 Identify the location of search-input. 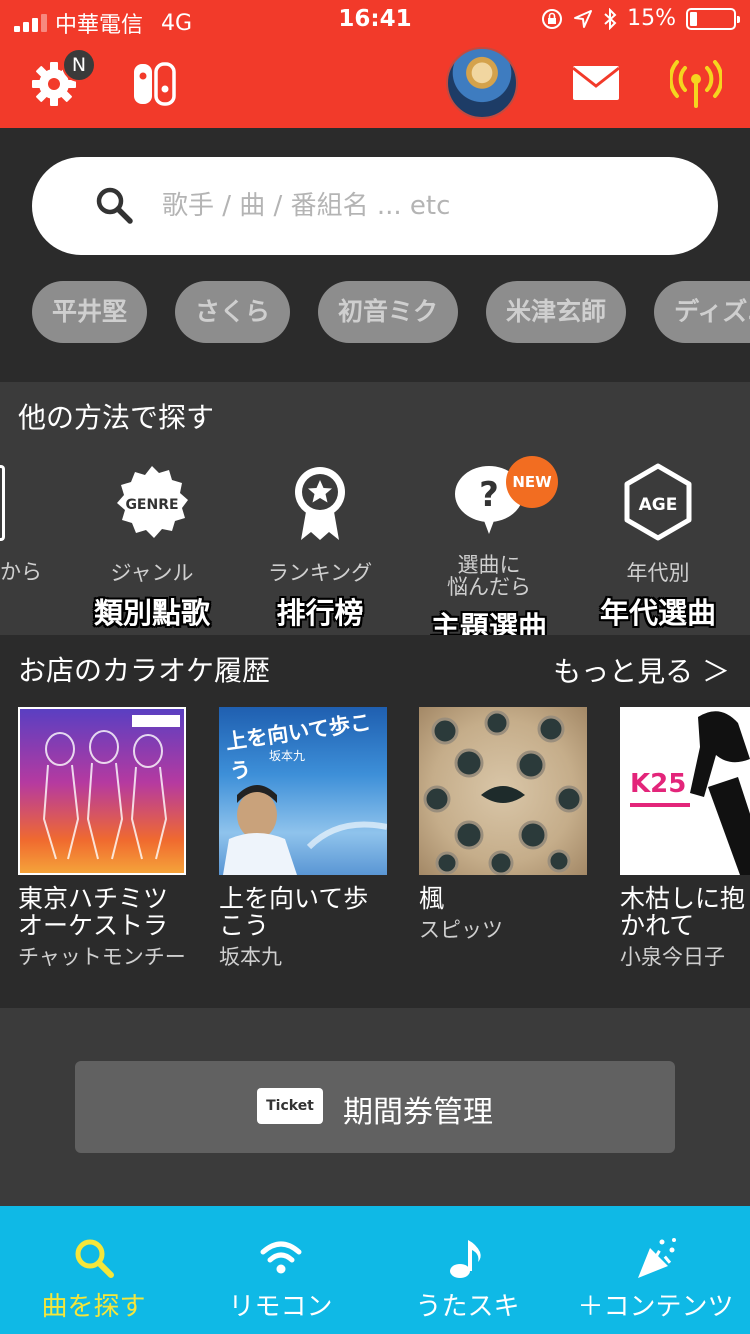
(422, 206).